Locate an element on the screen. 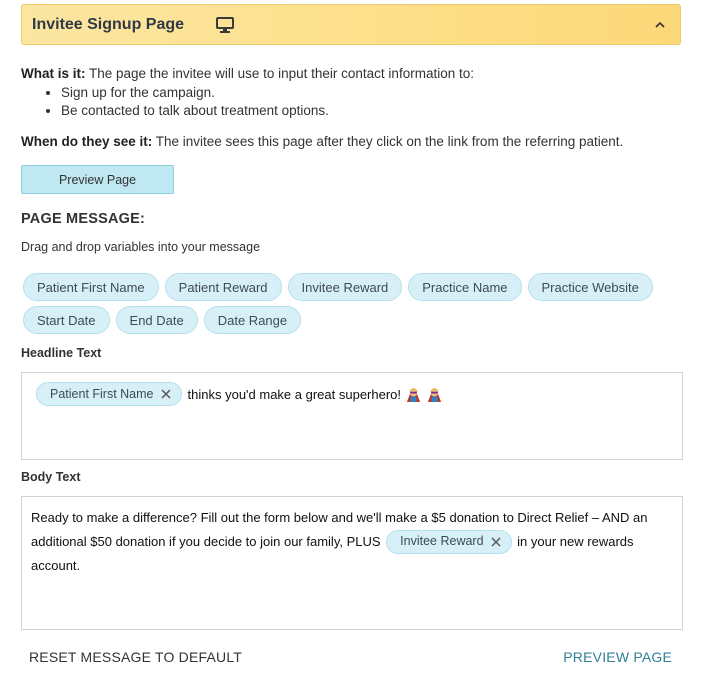 The height and width of the screenshot is (678, 705). body-variable-chip: Invitee Reward is located at coordinates (449, 542).